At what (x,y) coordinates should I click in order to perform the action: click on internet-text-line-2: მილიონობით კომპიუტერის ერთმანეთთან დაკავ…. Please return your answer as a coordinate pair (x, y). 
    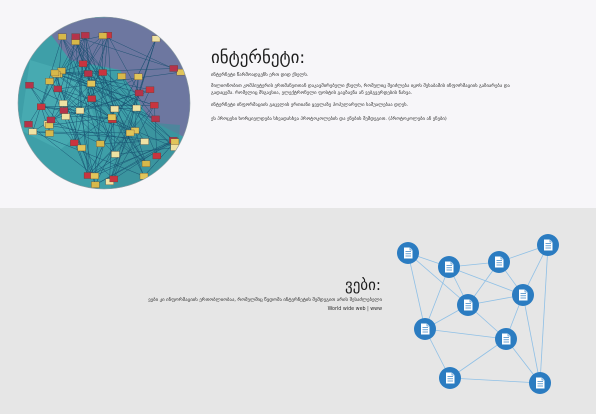
    Looking at the image, I should click on (360, 86).